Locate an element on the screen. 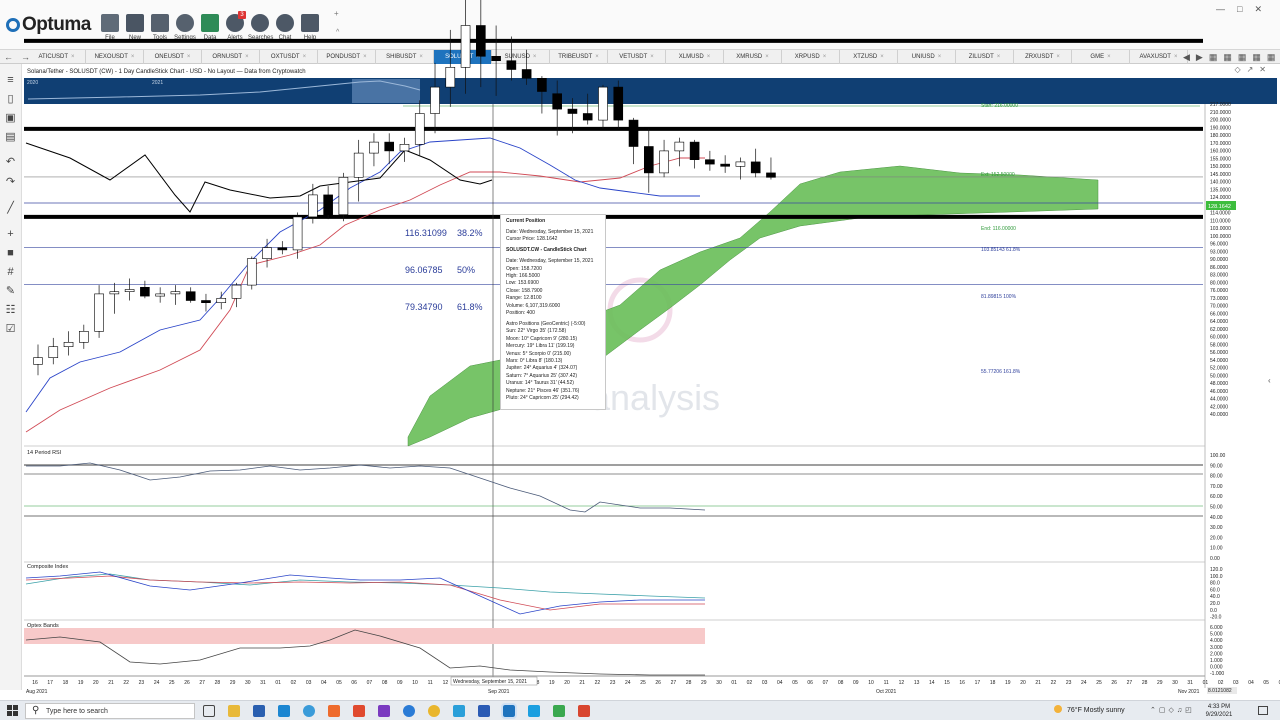  weather-widget: 76°F Mostly sunny is located at coordinates (1089, 710).